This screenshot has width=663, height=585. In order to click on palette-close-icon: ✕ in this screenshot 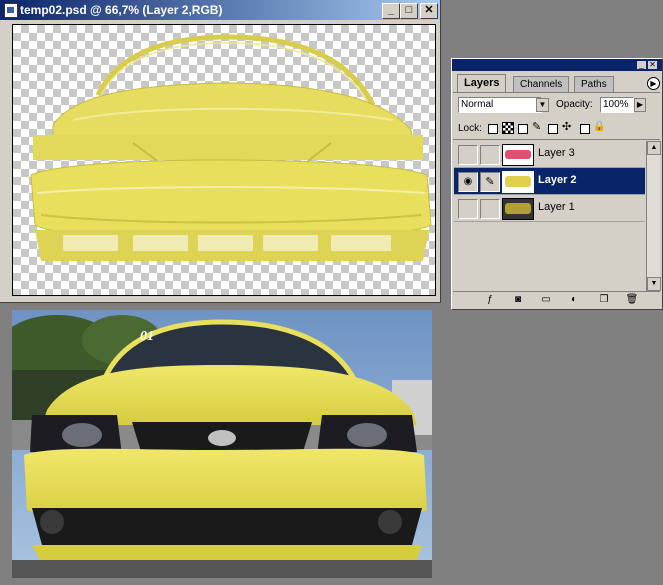, I will do `click(652, 65)`.